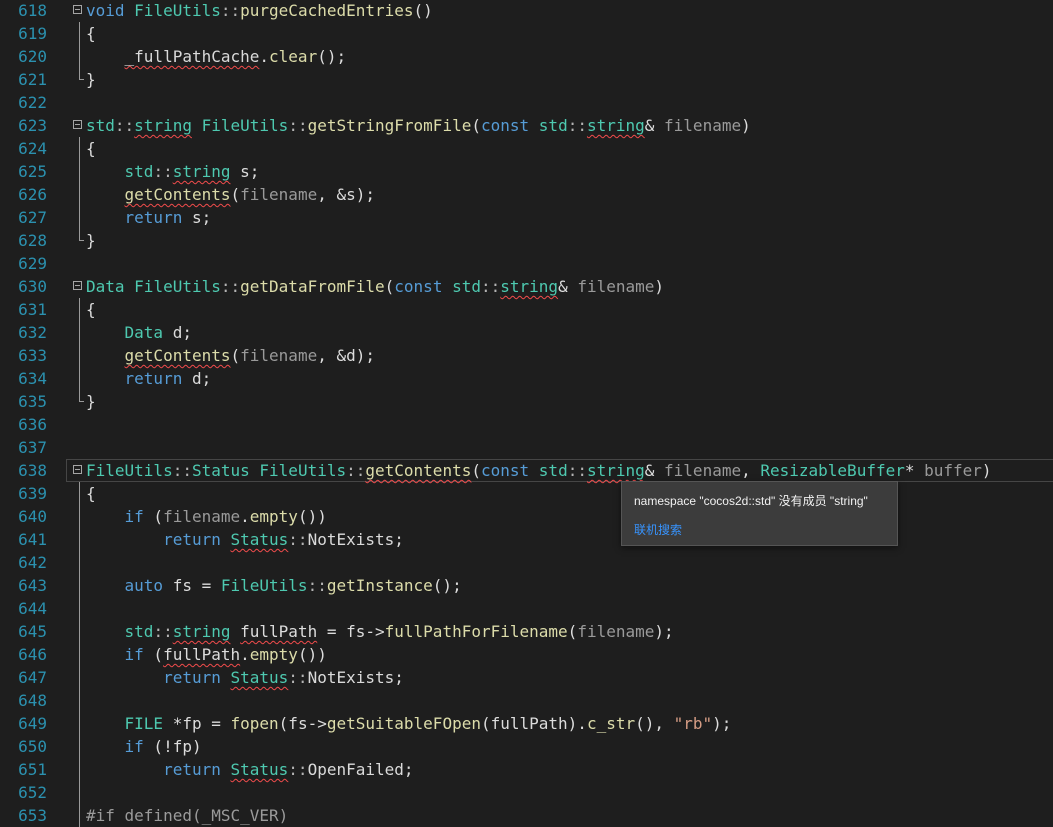 The width and height of the screenshot is (1053, 827). What do you see at coordinates (351, 677) in the screenshot?
I see `code-token: NotExists` at bounding box center [351, 677].